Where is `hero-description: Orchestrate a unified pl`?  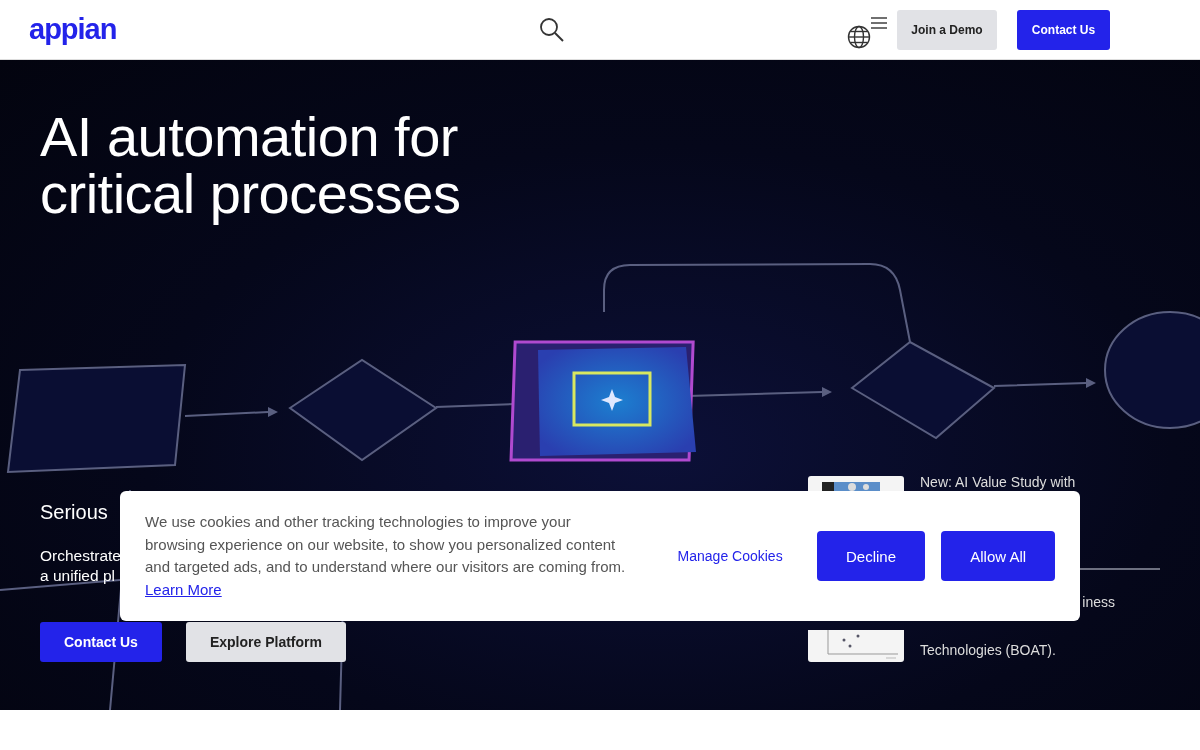
hero-description: Orchestrate a unified pl is located at coordinates (80, 566).